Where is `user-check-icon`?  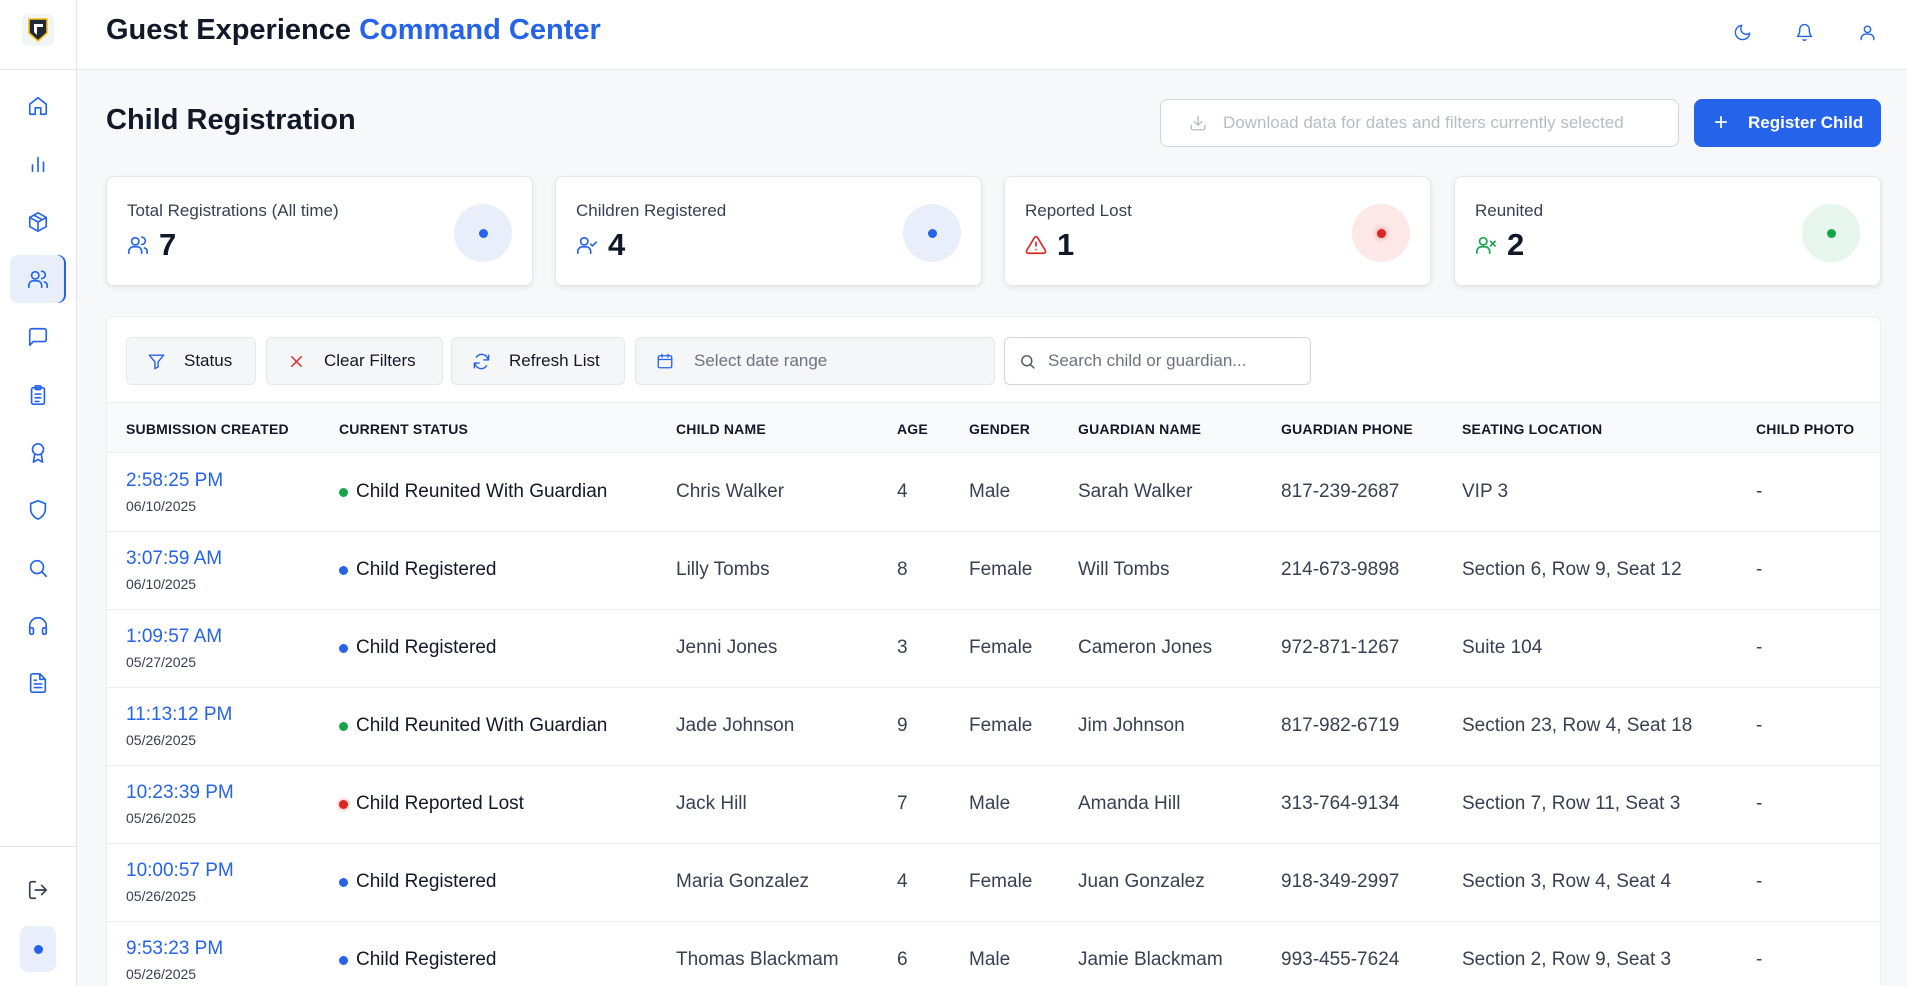 user-check-icon is located at coordinates (587, 245).